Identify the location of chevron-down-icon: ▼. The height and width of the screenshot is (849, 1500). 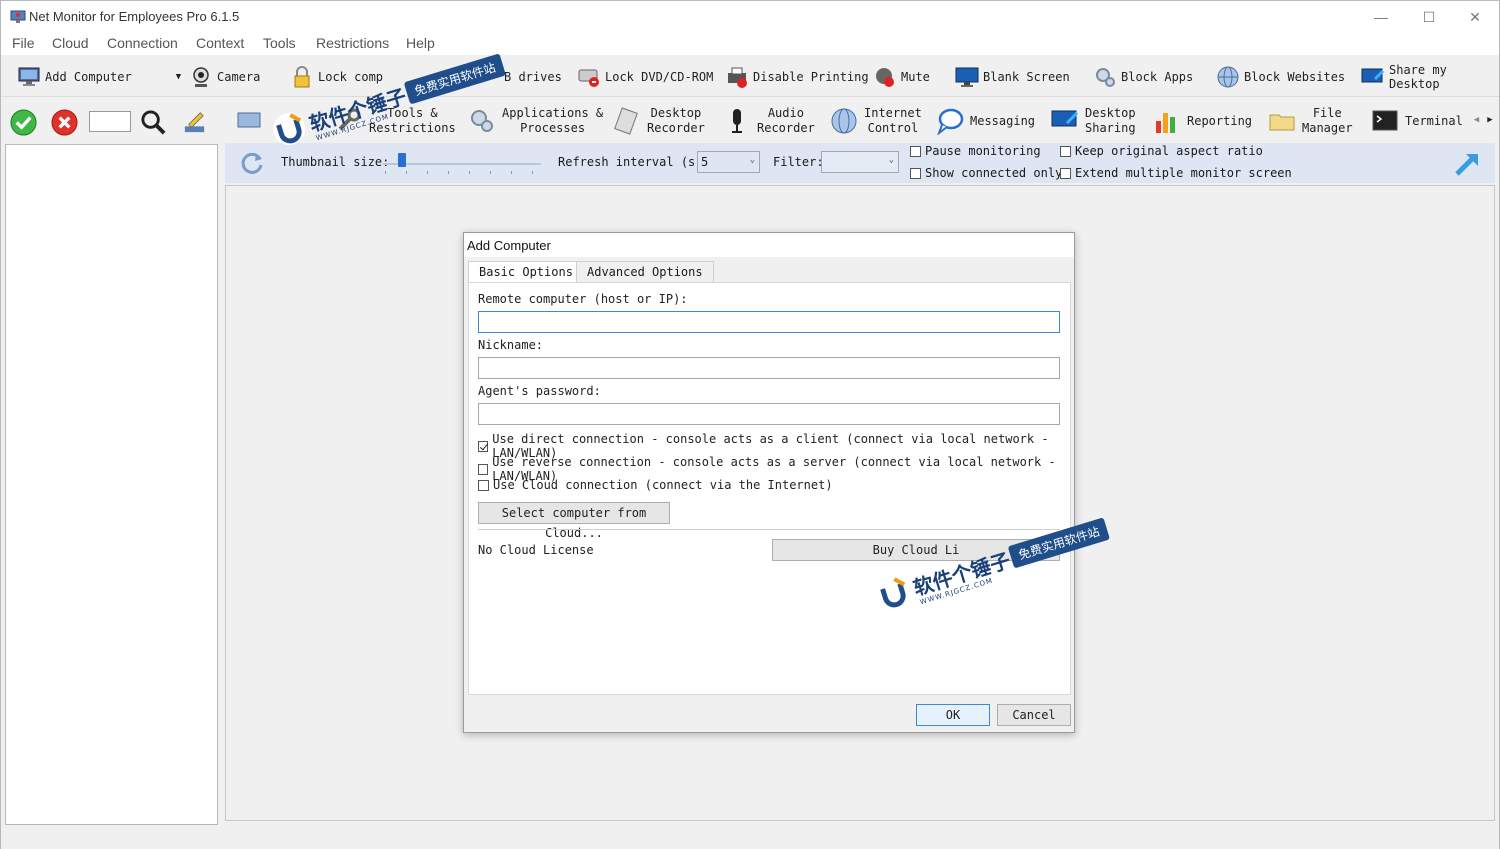
(178, 77).